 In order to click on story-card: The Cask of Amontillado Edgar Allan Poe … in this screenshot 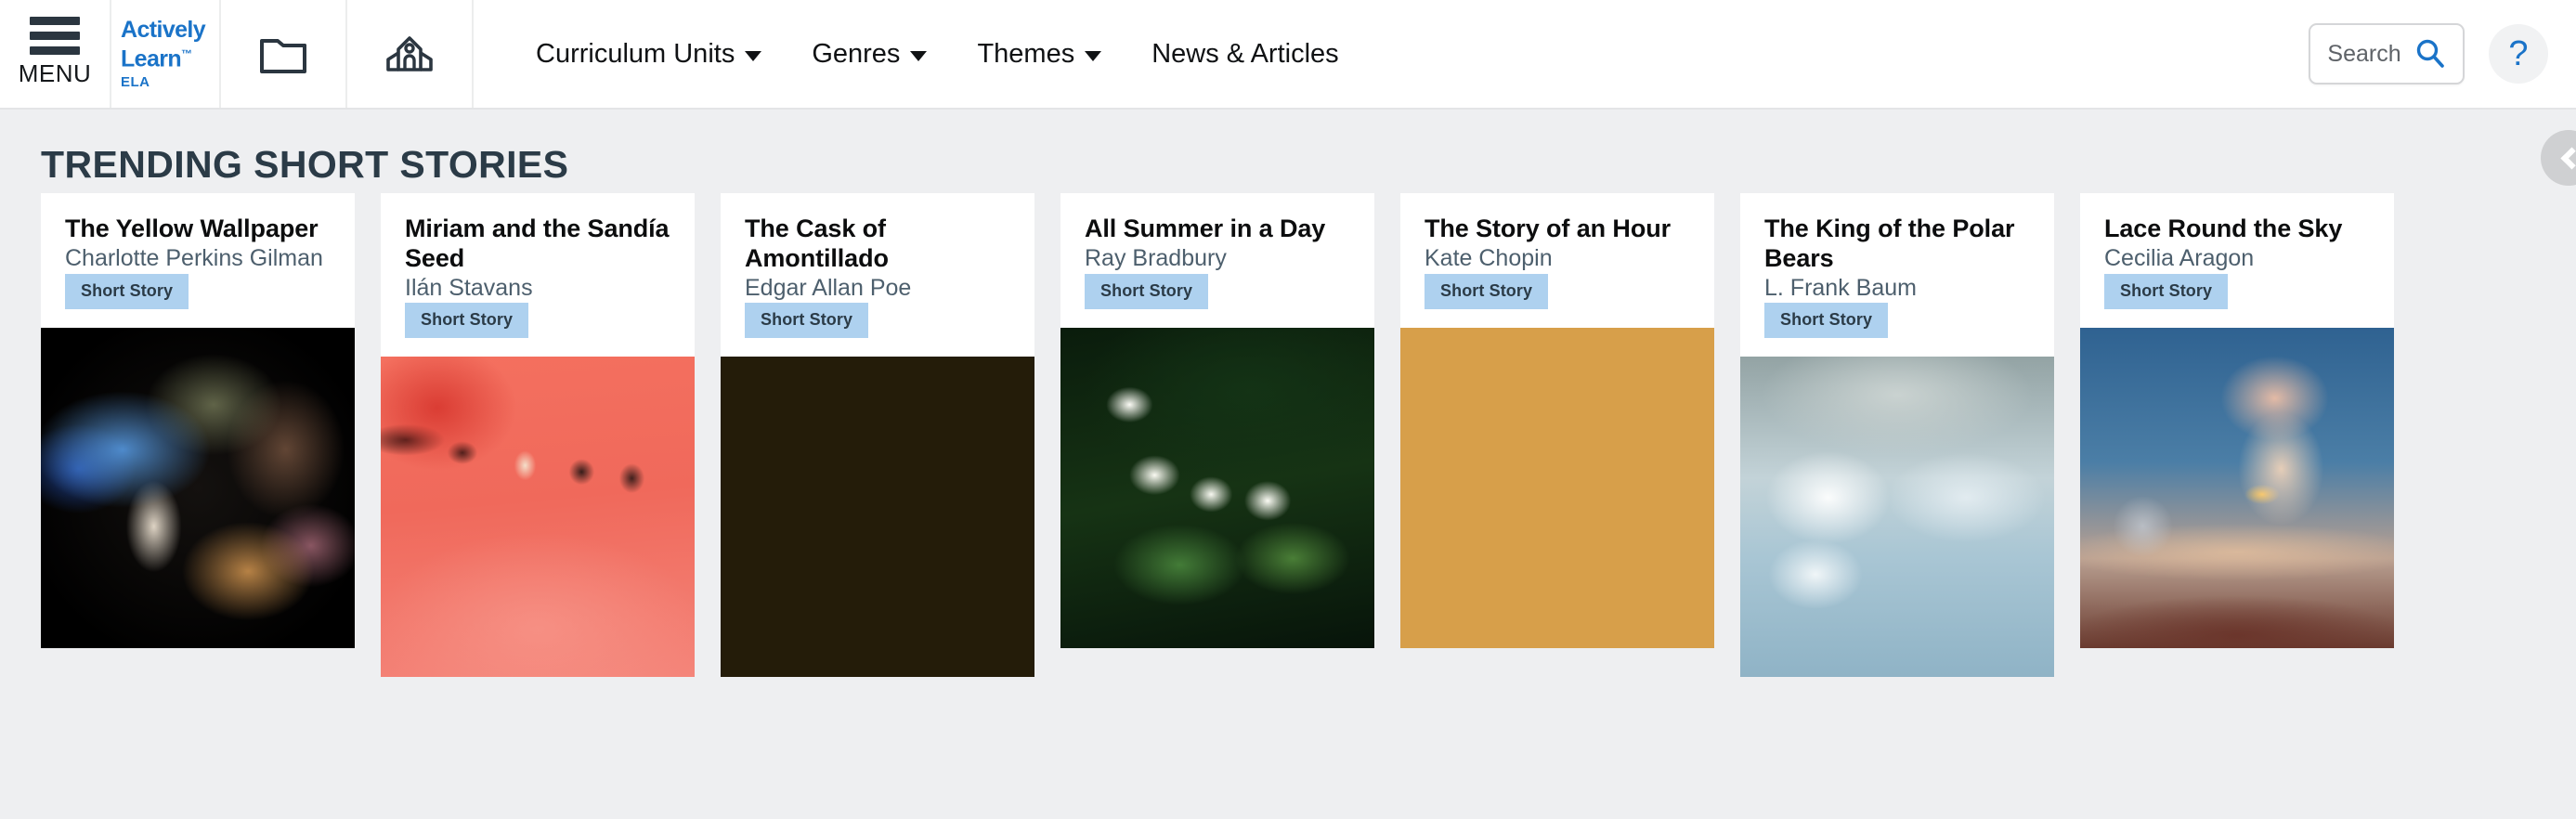, I will do `click(877, 435)`.